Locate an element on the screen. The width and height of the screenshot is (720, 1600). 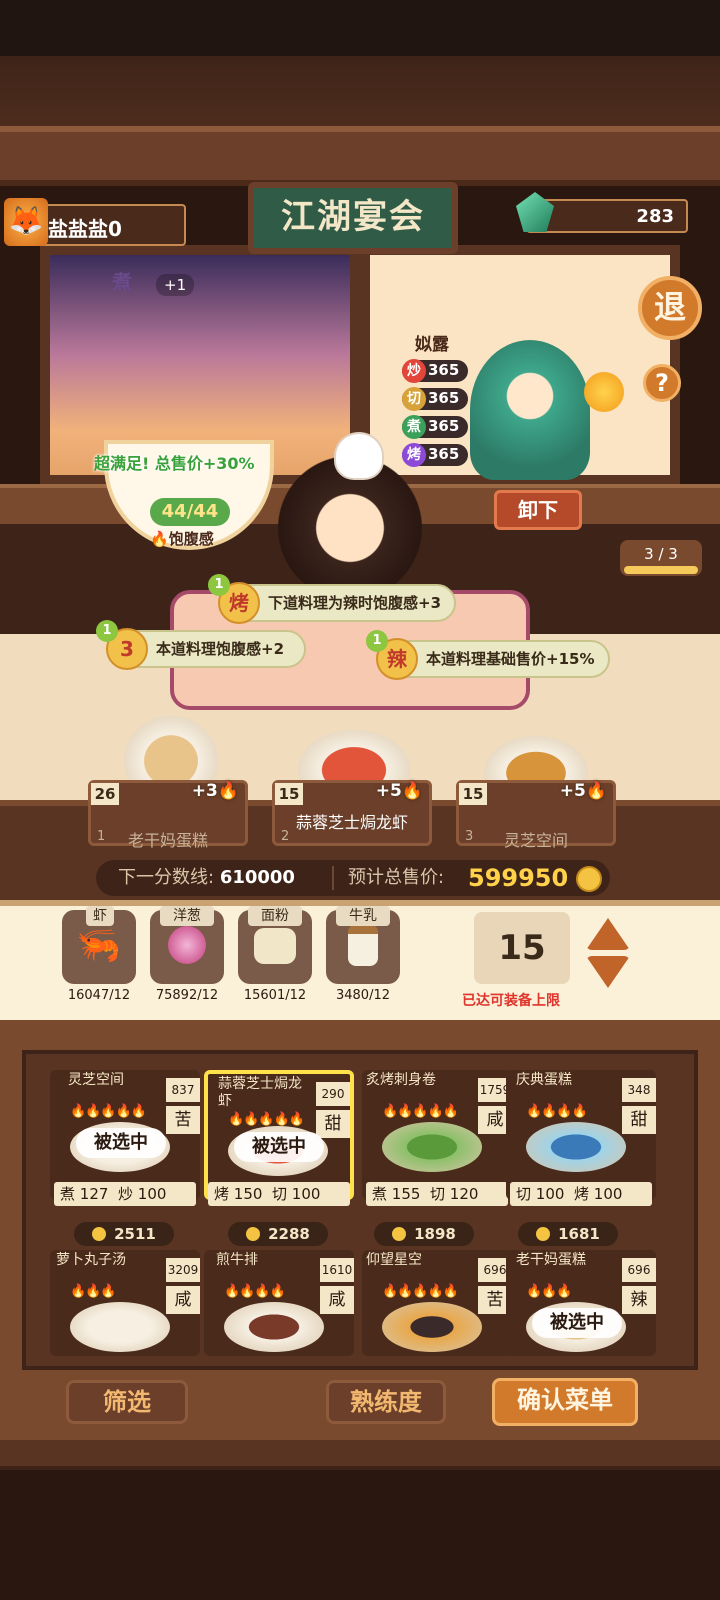
total-price-label: 预计总售价: is located at coordinates (396, 877).